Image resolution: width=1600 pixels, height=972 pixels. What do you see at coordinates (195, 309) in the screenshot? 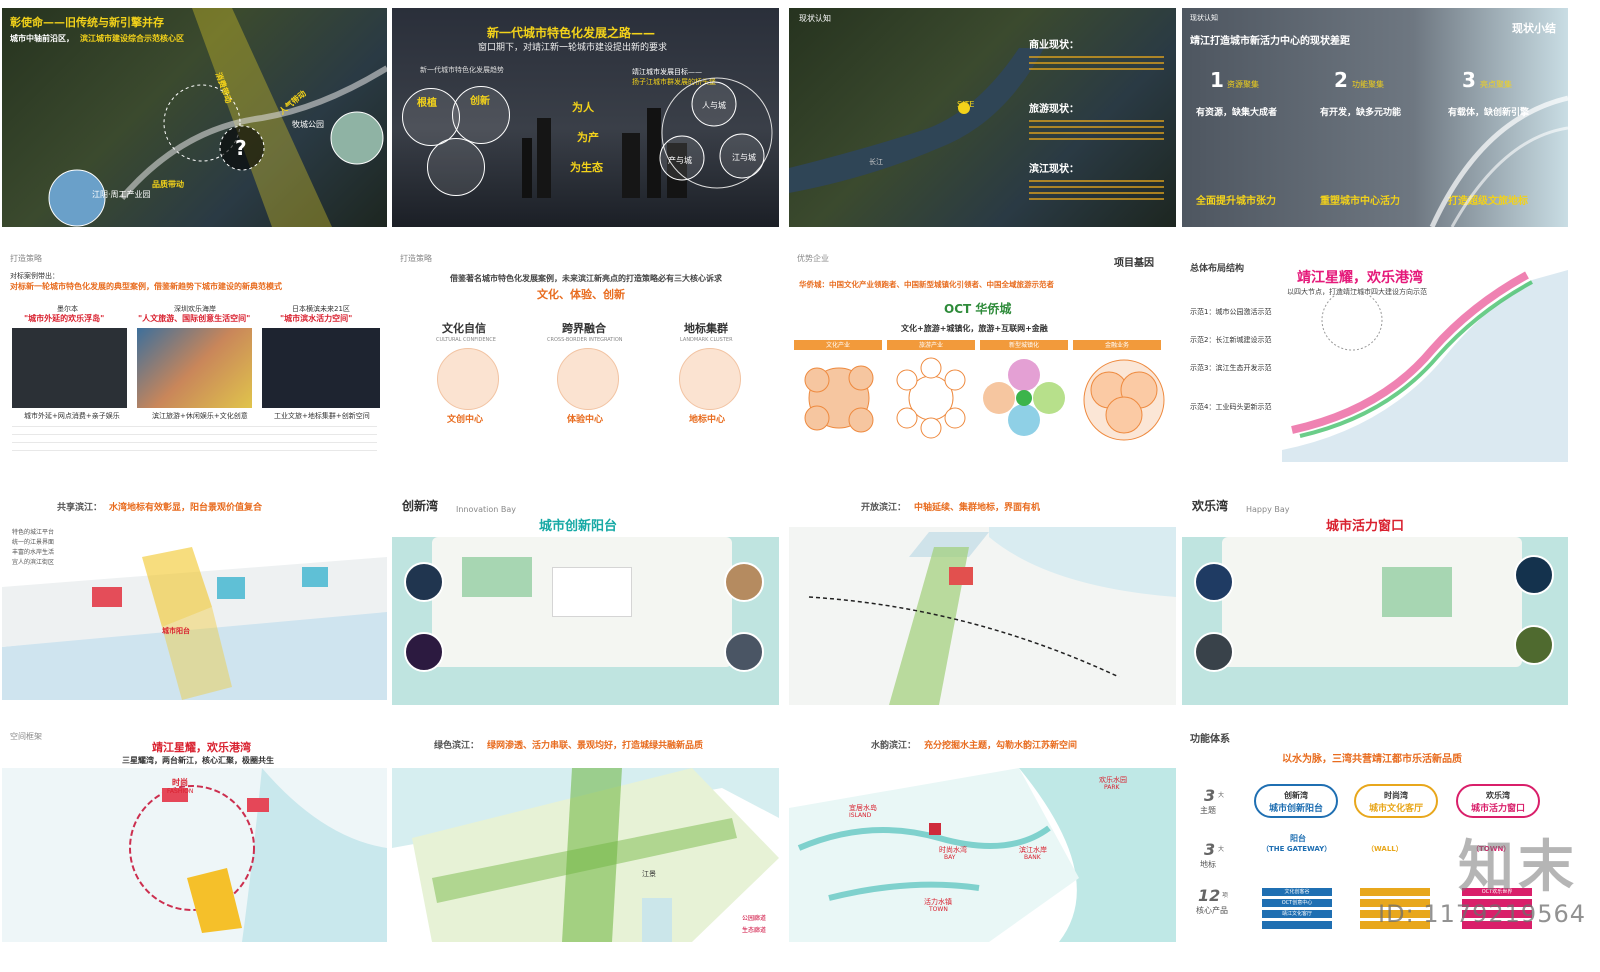
I see `case2-name: 深圳欢乐海岸` at bounding box center [195, 309].